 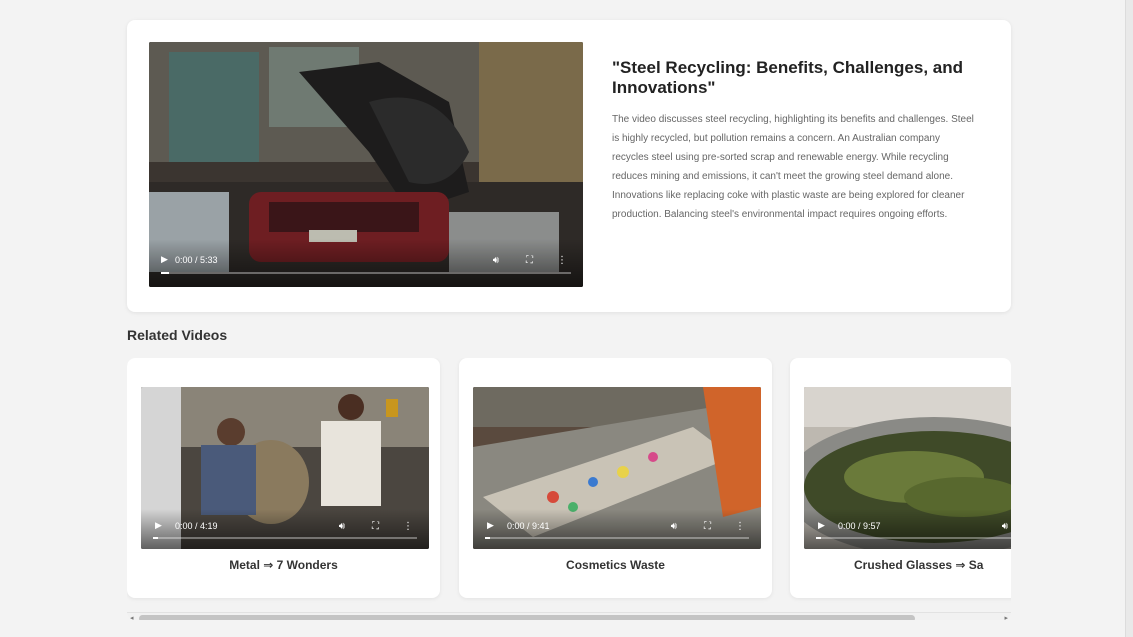 I want to click on related-video-controls: ▶ 0:00 / 9:57 🔊︎ ⛶ ⋮, so click(x=907, y=529).